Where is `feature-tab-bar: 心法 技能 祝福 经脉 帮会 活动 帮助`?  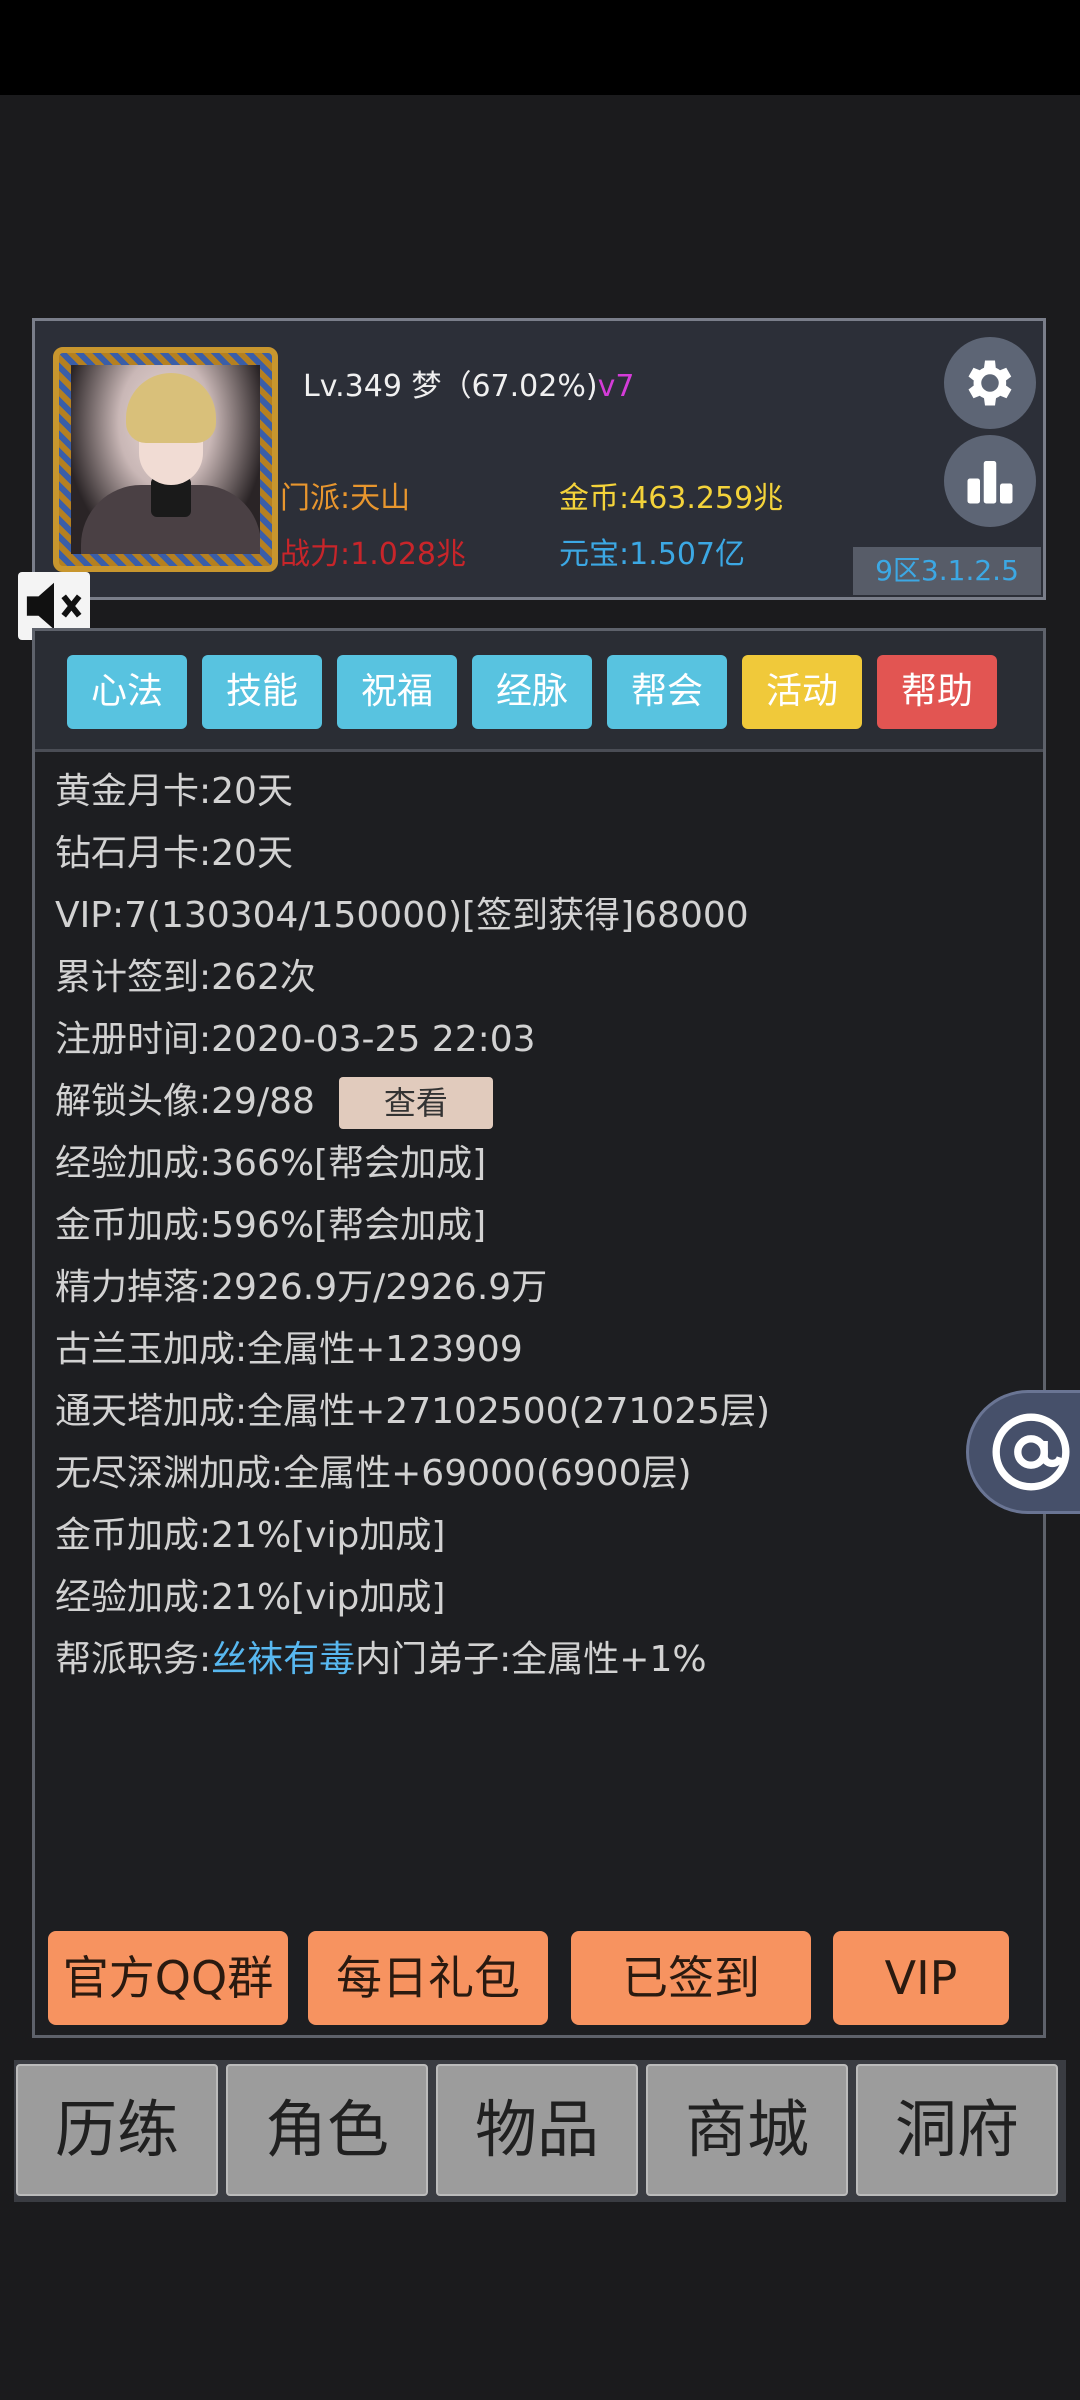 feature-tab-bar: 心法 技能 祝福 经脉 帮会 活动 帮助 is located at coordinates (539, 691).